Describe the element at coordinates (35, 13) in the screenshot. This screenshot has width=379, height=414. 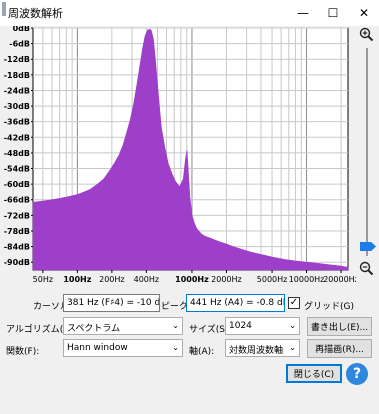
I see `window-title: 周波数解析` at that location.